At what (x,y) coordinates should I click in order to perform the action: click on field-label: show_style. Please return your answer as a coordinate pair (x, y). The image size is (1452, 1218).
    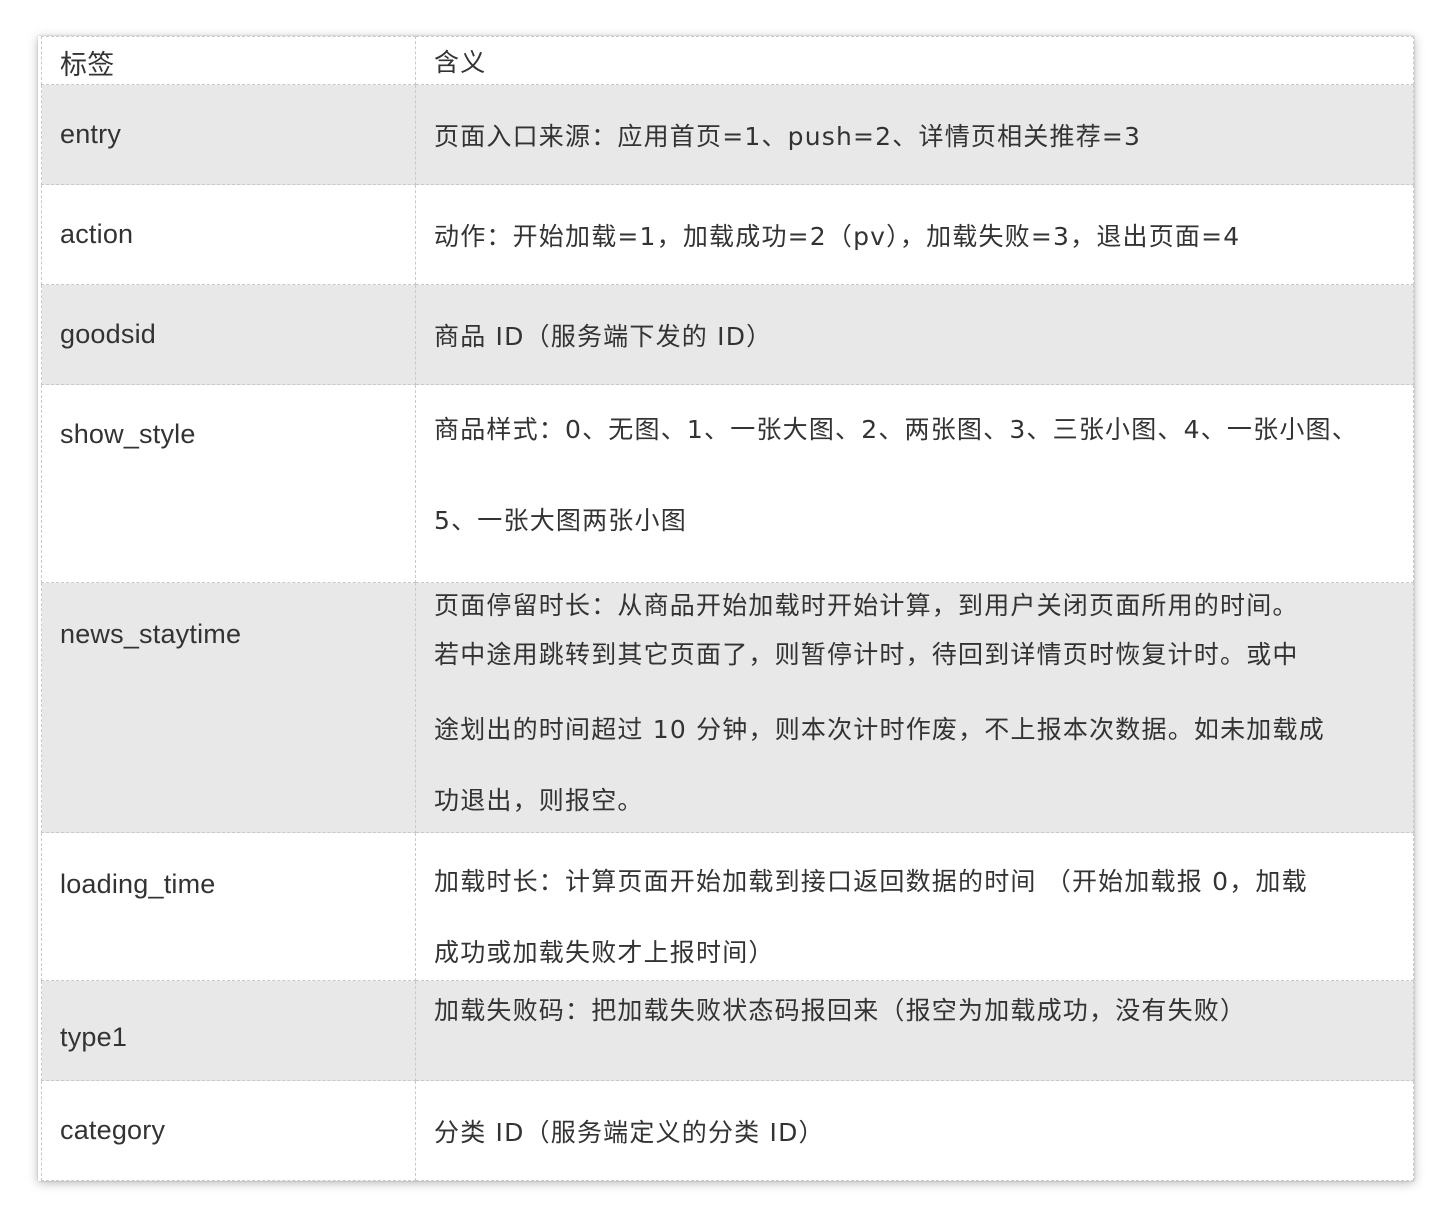
    Looking at the image, I should click on (228, 483).